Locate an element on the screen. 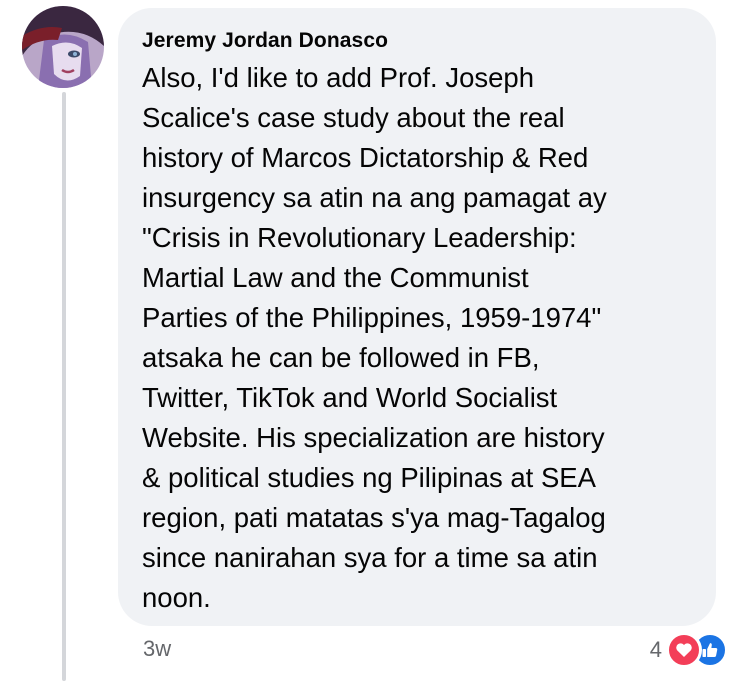  reaction-summary: 4 is located at coordinates (689, 650).